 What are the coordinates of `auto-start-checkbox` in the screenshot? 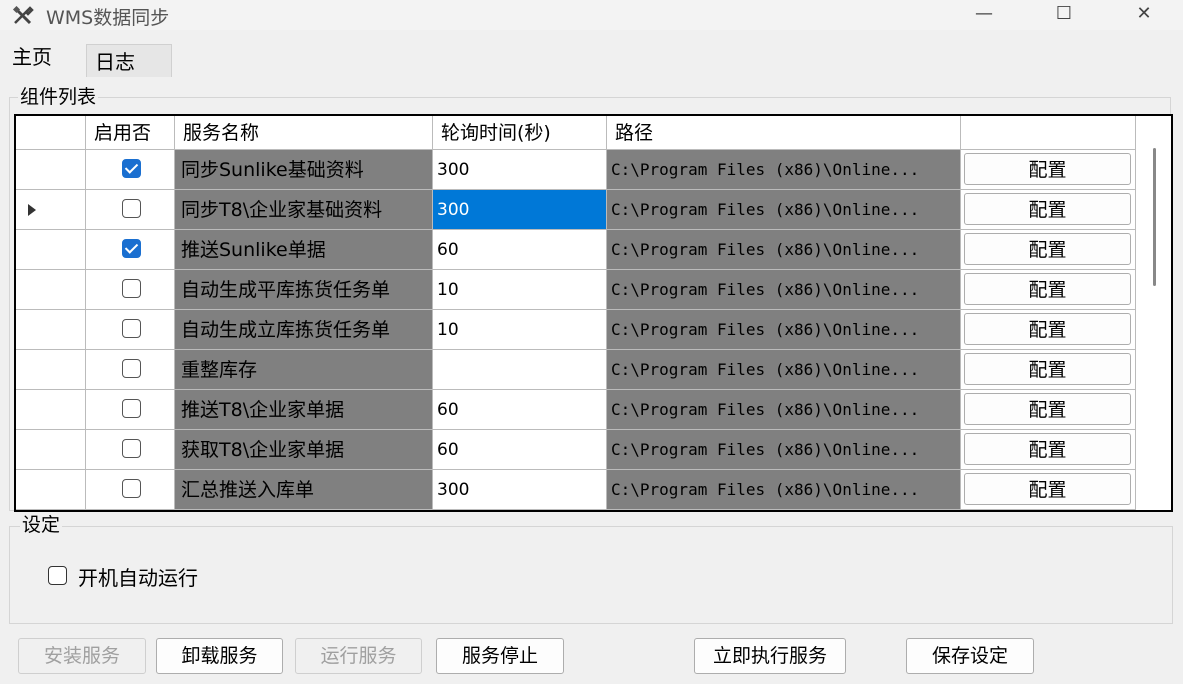 It's located at (57, 575).